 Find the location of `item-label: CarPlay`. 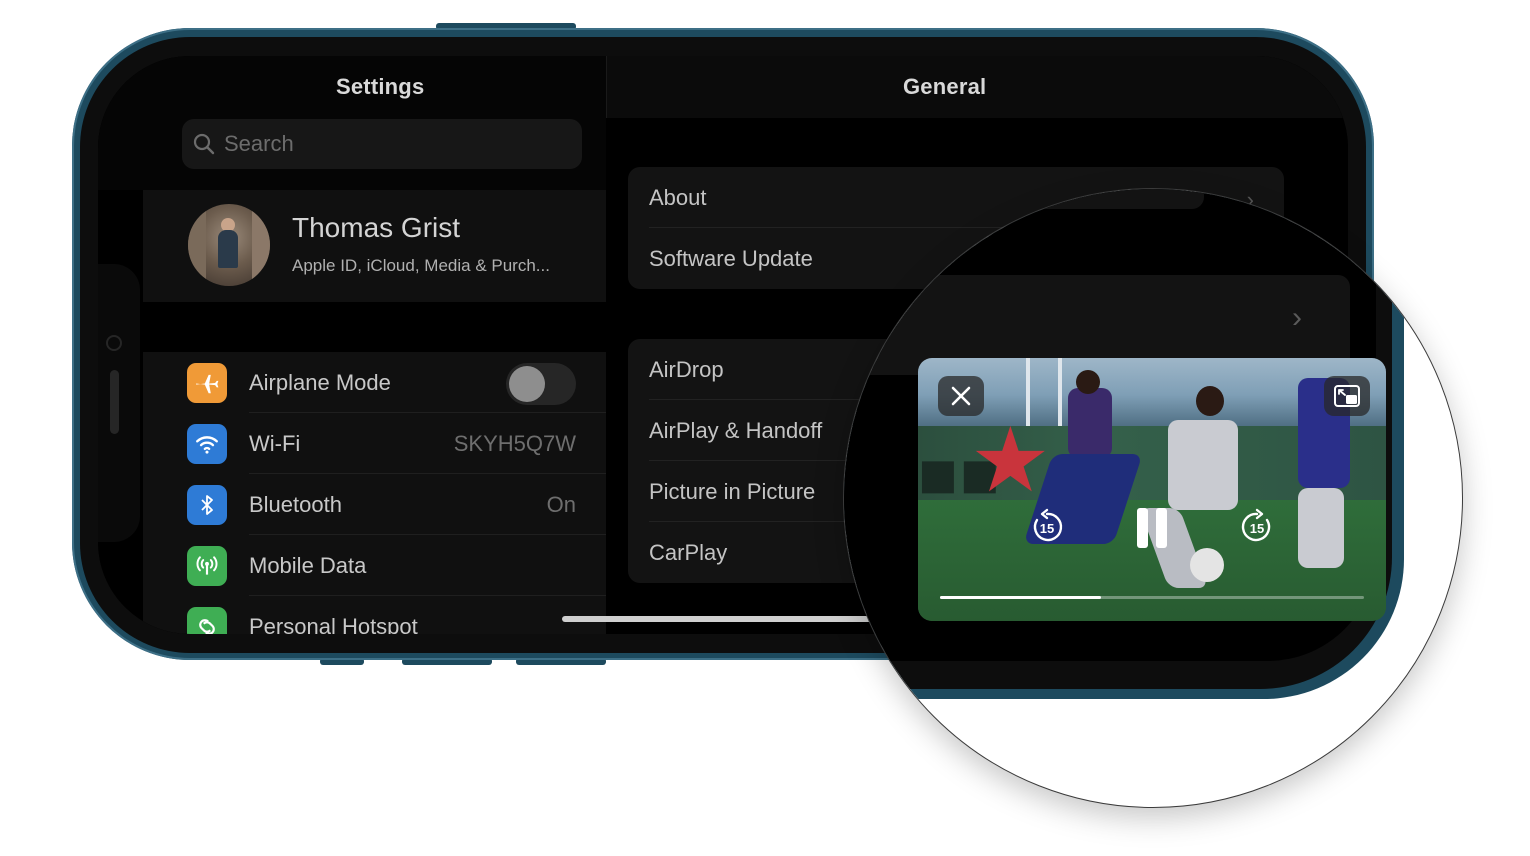

item-label: CarPlay is located at coordinates (688, 552).